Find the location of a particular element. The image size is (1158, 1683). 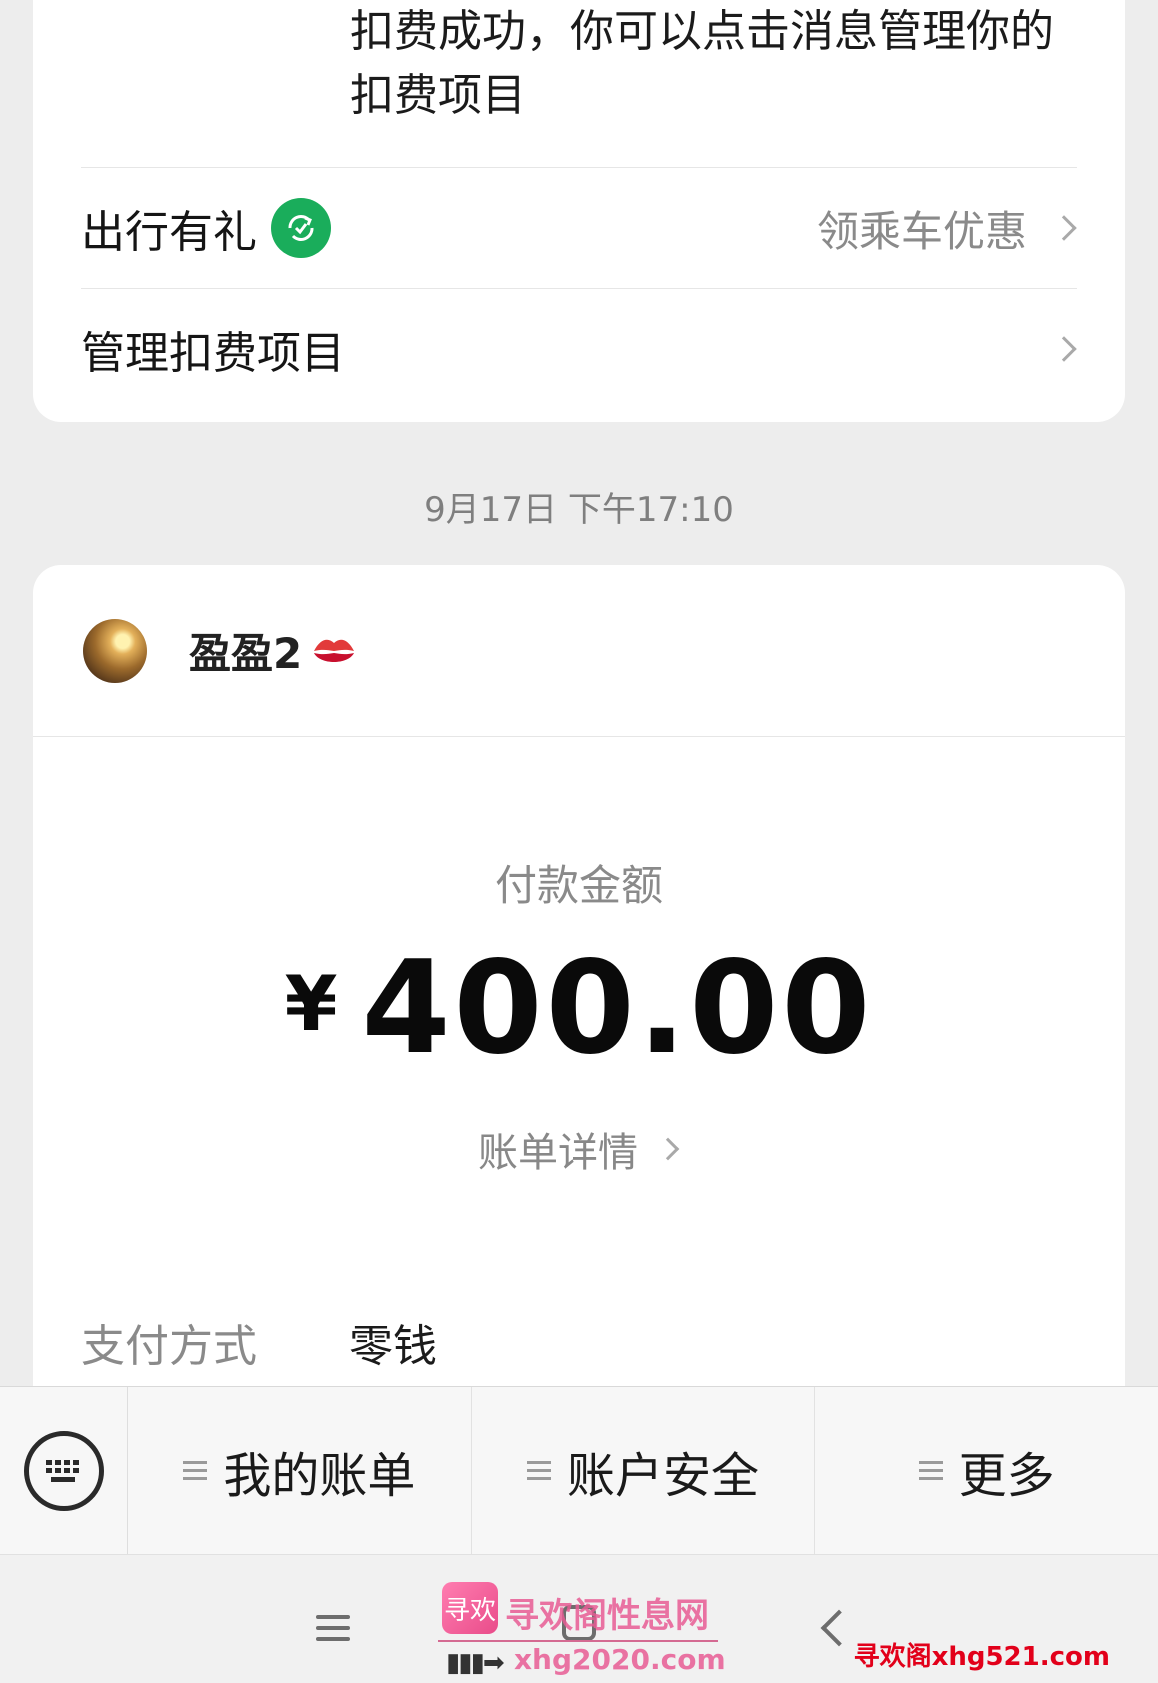

menu-account-security-label: 账户安全 is located at coordinates (663, 1475).